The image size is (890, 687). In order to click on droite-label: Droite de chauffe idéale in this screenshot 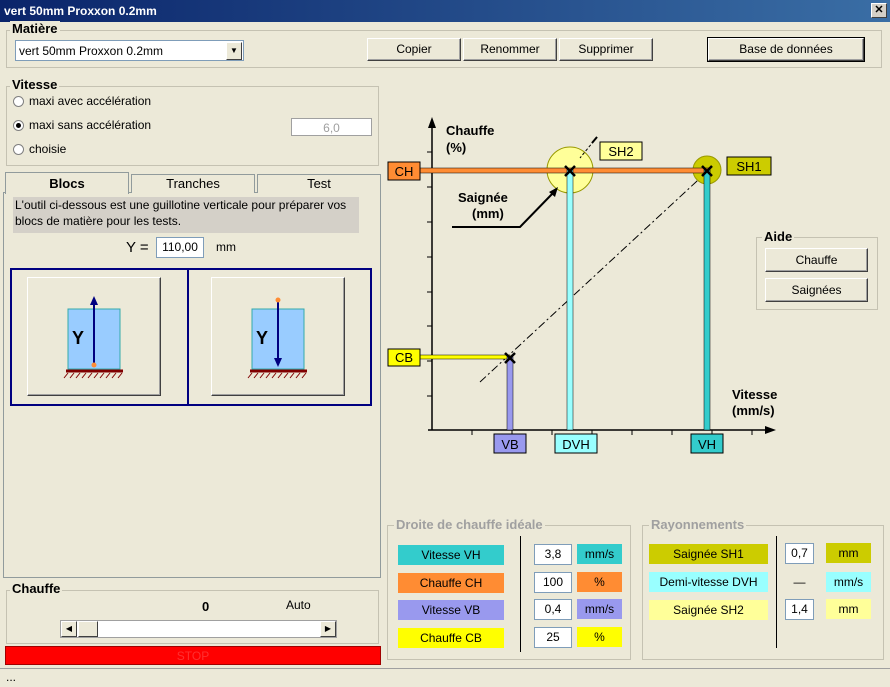, I will do `click(469, 524)`.